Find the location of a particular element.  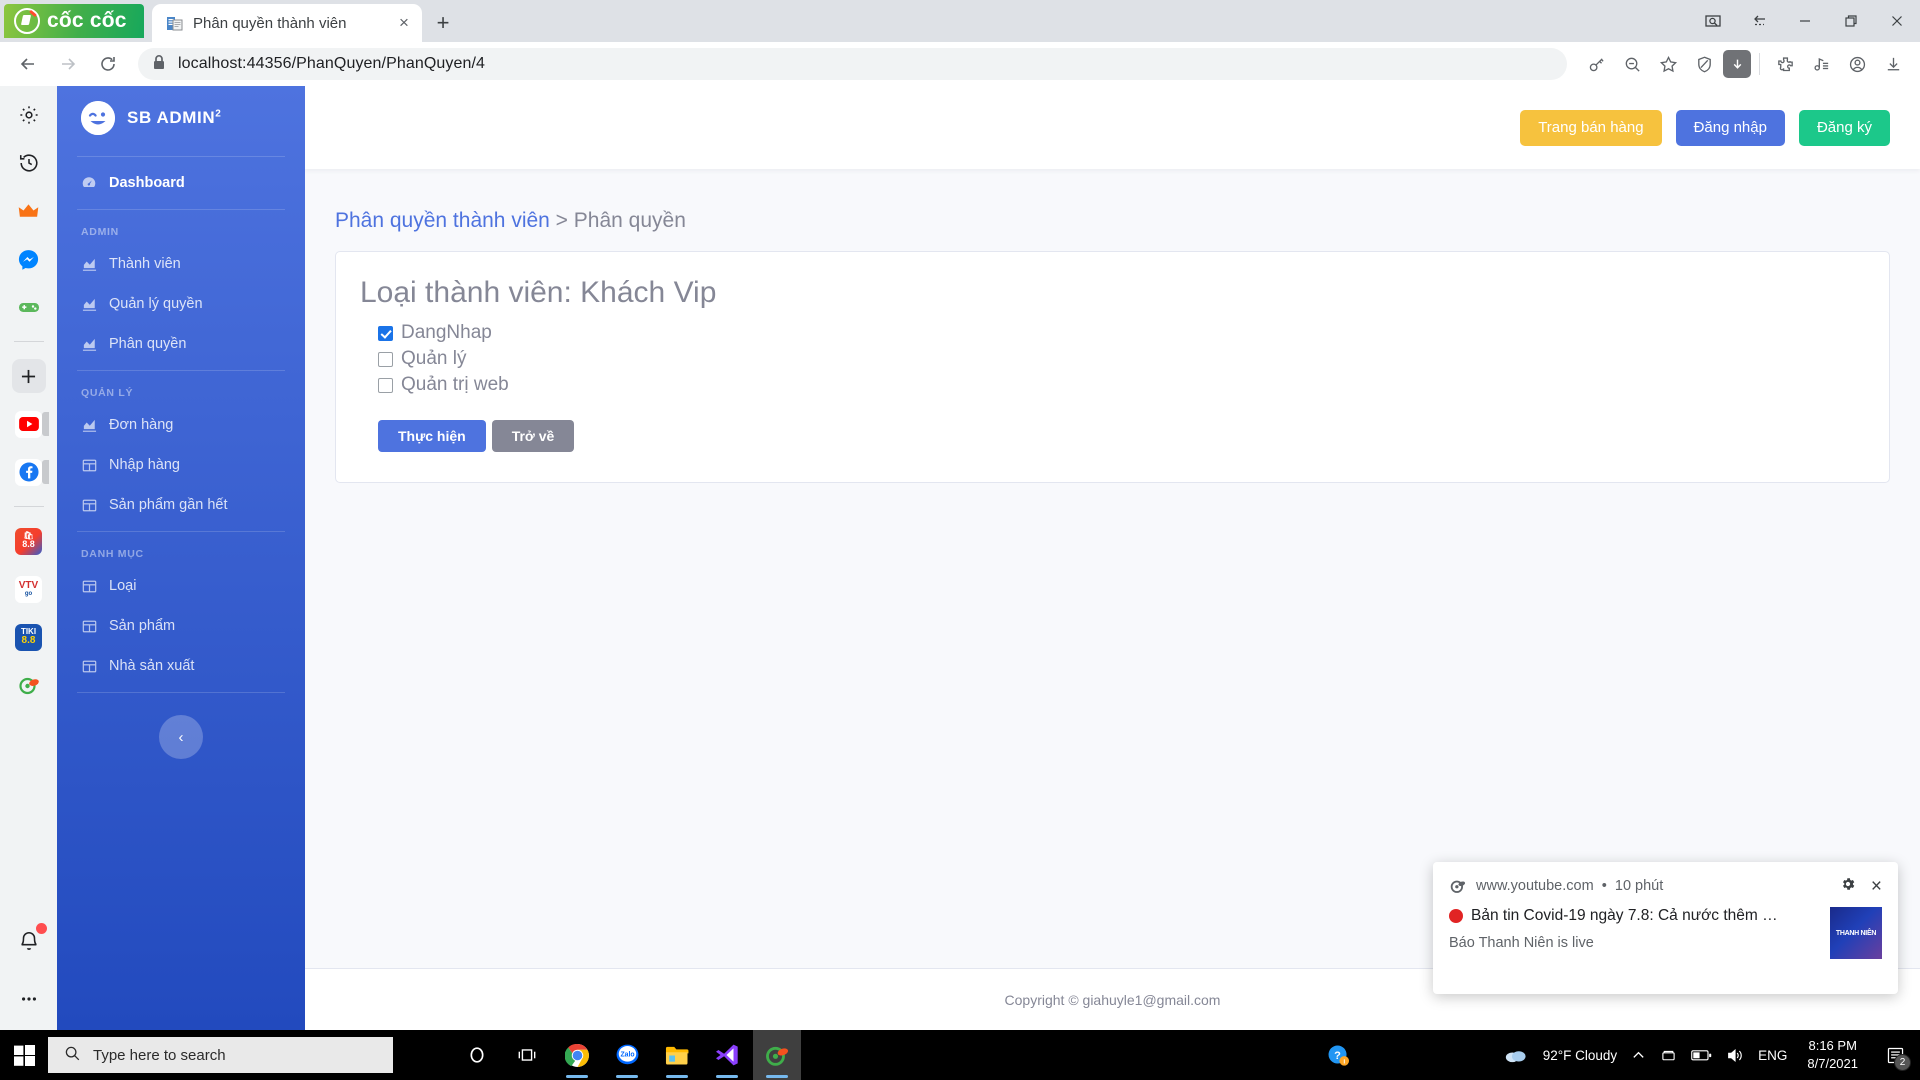

login-button: Đăng nhập is located at coordinates (1730, 127).